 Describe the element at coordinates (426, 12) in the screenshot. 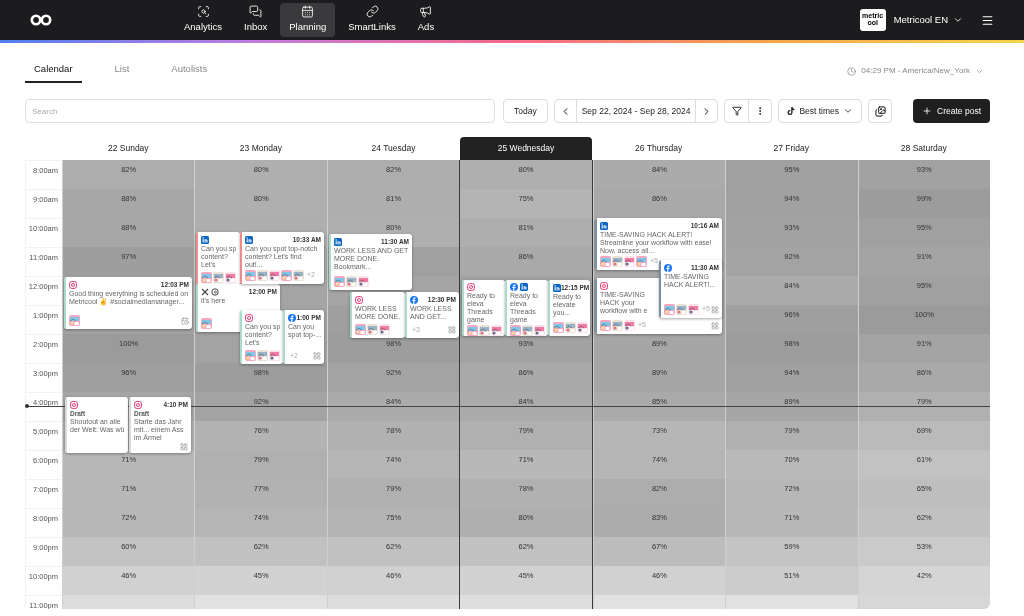

I see `megaphone-icon` at that location.